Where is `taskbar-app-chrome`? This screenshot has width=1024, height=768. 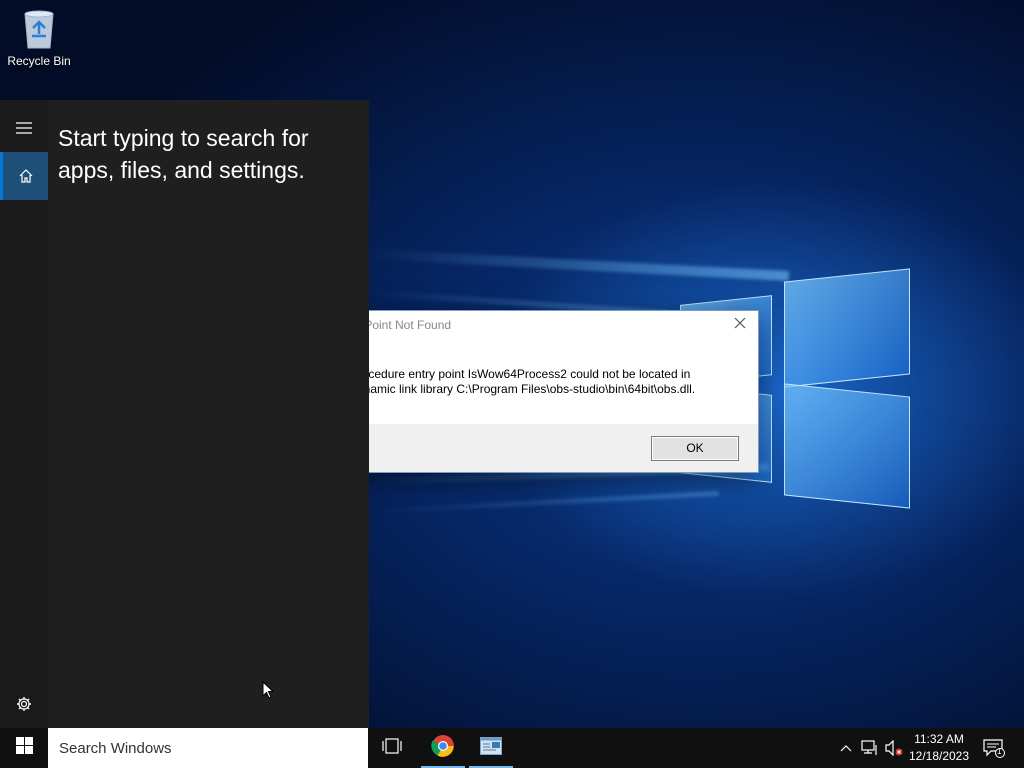 taskbar-app-chrome is located at coordinates (443, 748).